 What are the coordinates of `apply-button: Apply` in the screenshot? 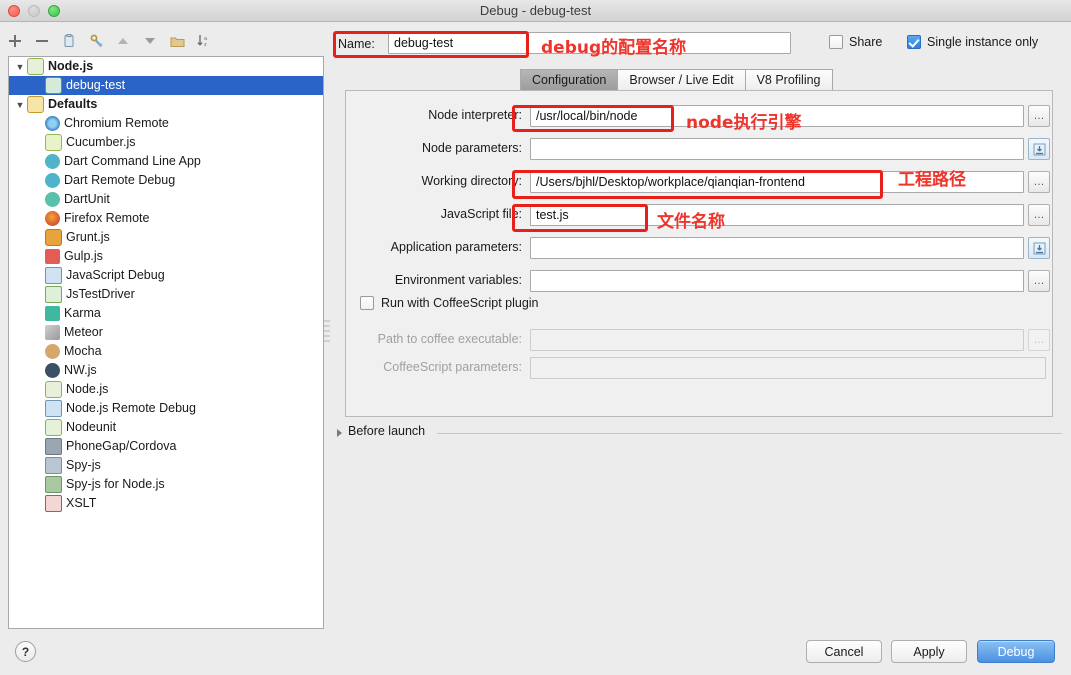 It's located at (929, 651).